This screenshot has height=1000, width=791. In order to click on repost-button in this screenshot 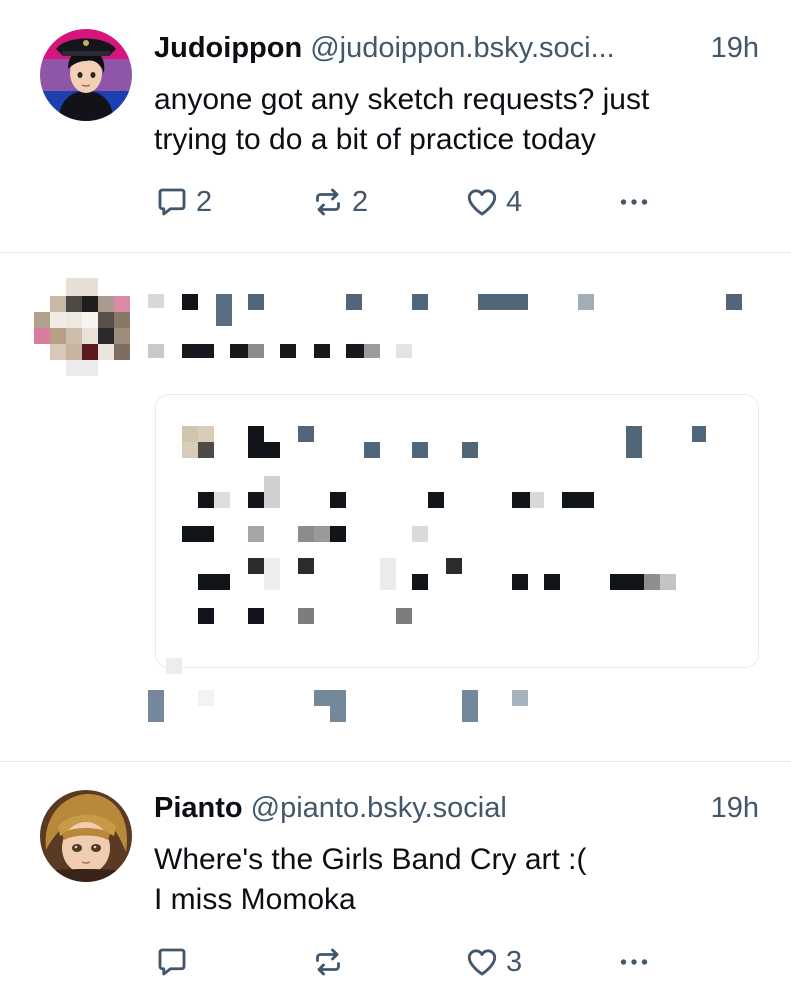, I will do `click(331, 962)`.